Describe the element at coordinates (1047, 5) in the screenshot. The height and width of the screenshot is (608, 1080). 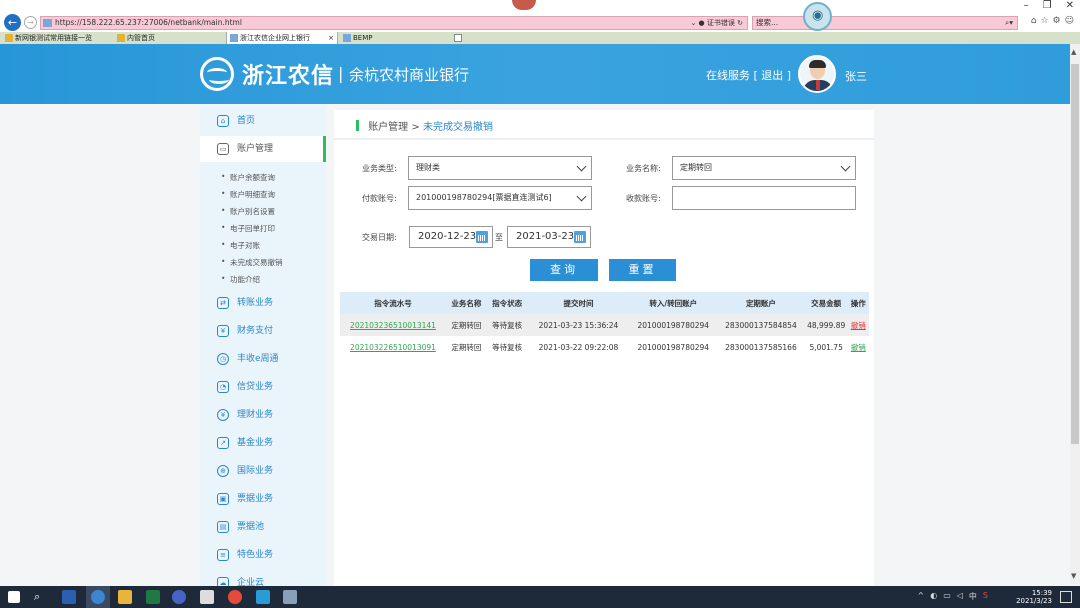
I see `restore-icon: ❐` at that location.